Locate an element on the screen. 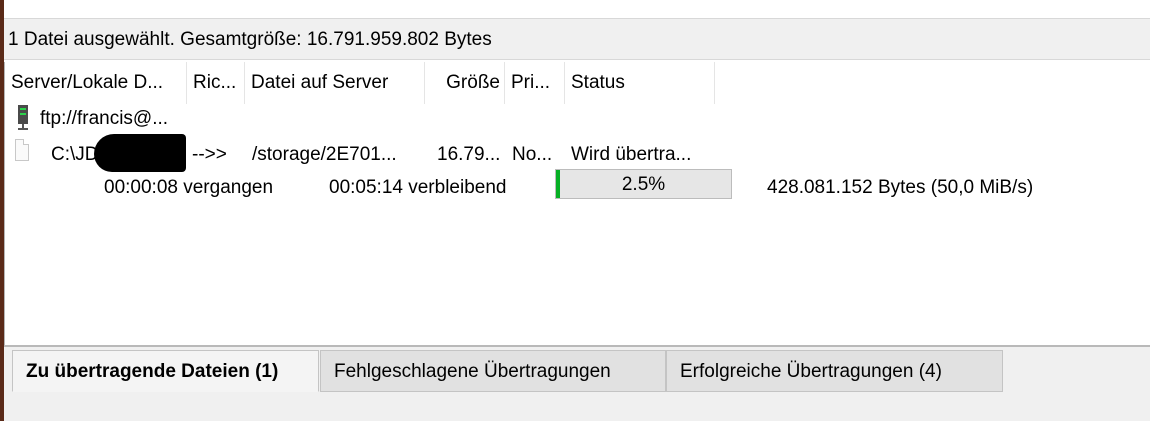 This screenshot has width=1150, height=421. transfer-progress-bar: 2.5% is located at coordinates (643, 184).